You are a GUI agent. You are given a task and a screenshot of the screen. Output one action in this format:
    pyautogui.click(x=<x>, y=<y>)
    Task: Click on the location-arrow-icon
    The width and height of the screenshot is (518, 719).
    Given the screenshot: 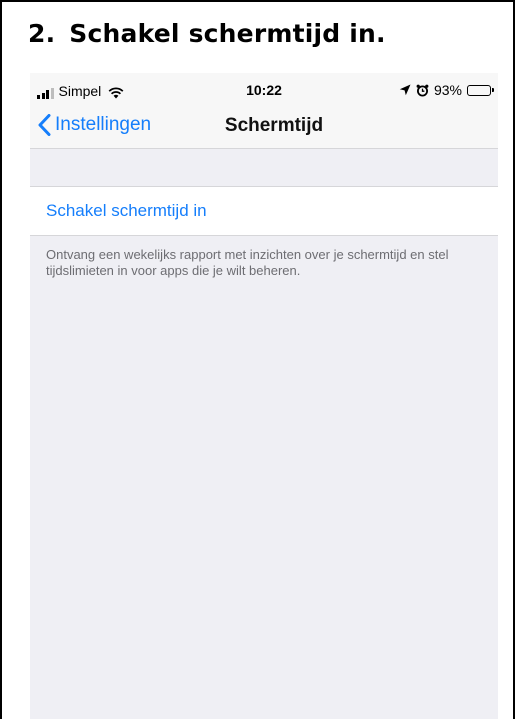 What is the action you would take?
    pyautogui.click(x=405, y=90)
    